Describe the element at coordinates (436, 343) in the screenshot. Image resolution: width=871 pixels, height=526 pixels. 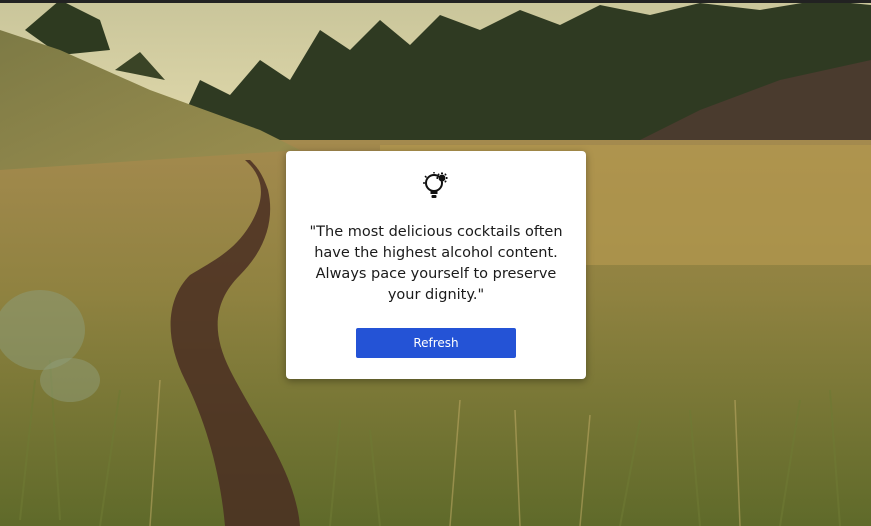
I see `refresh-button: Refresh` at that location.